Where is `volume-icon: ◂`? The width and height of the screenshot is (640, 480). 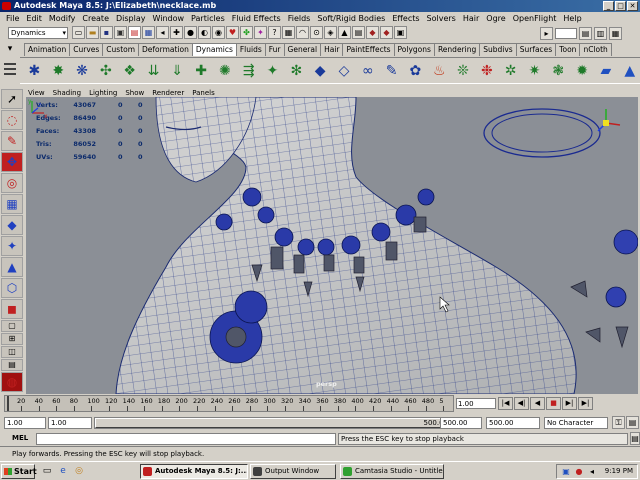 volume-icon: ◂ is located at coordinates (592, 472).